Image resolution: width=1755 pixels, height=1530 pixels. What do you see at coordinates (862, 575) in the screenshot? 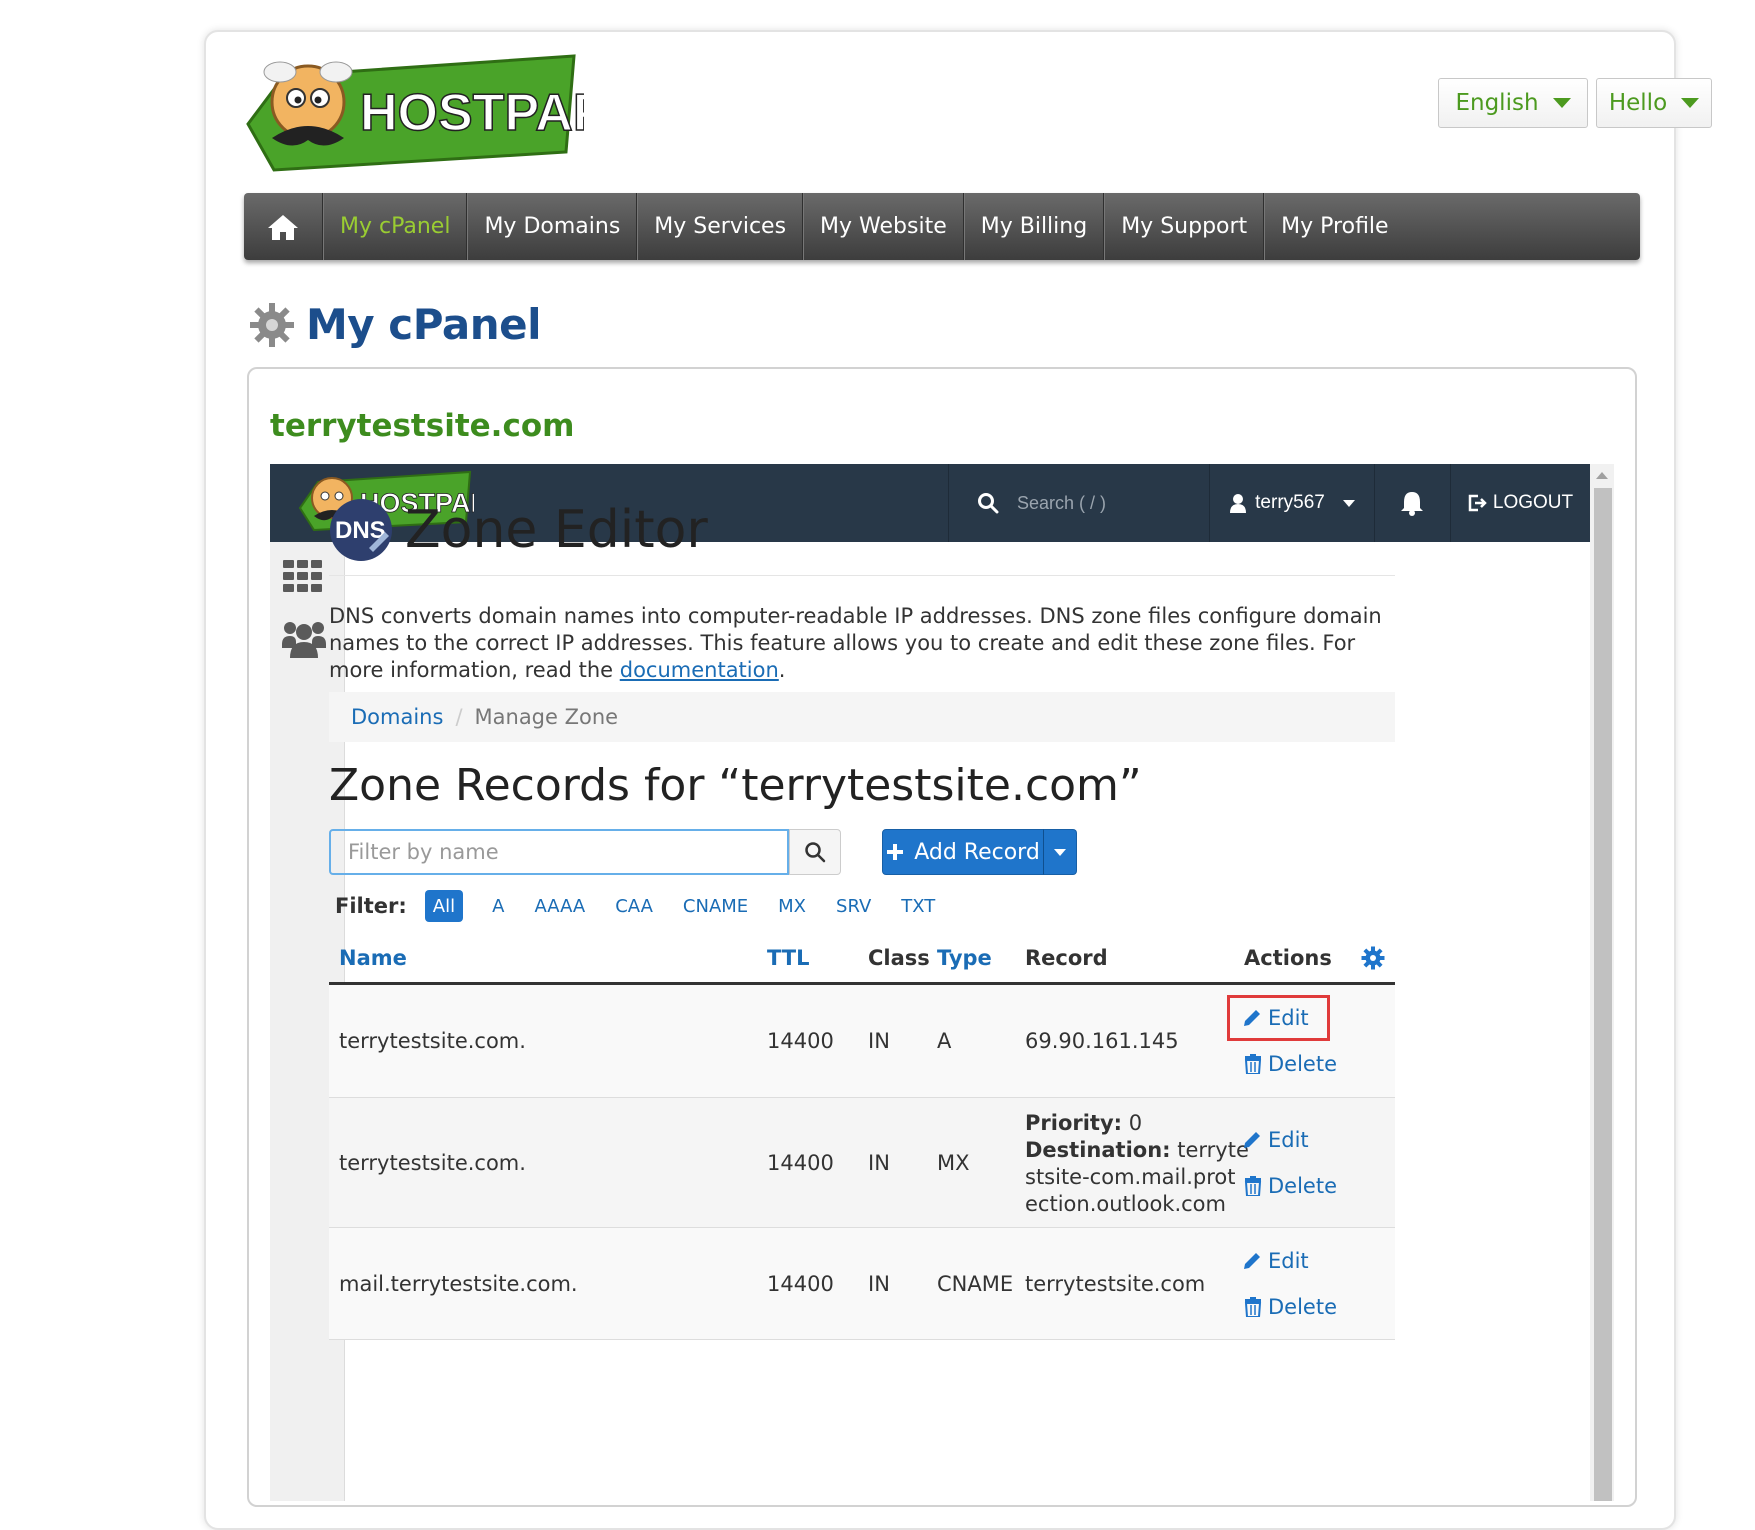
I see `divider` at bounding box center [862, 575].